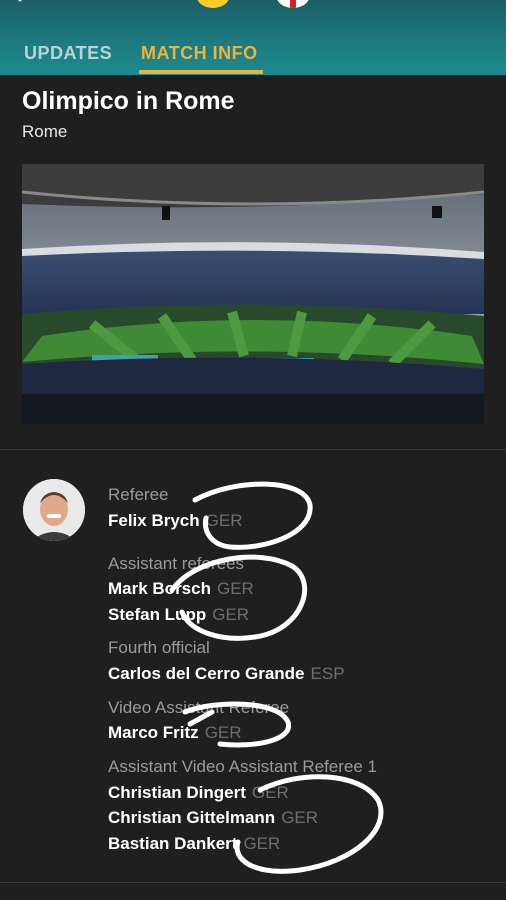  Describe the element at coordinates (181, 588) in the screenshot. I see `official-name: Mark Borsch GER` at that location.